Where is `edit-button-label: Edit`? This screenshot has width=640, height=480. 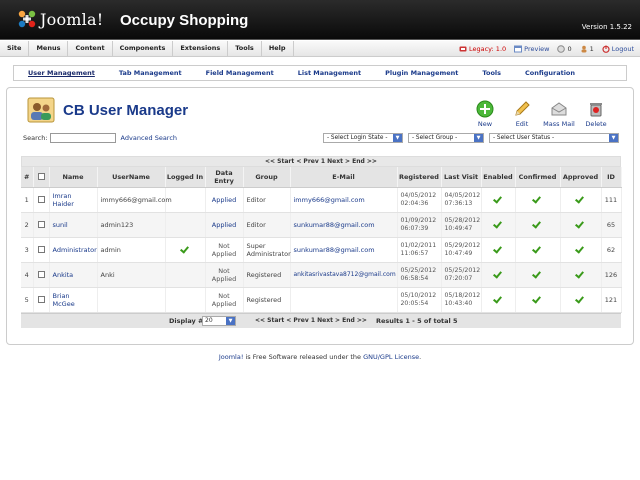
edit-button-label: Edit is located at coordinates (522, 124).